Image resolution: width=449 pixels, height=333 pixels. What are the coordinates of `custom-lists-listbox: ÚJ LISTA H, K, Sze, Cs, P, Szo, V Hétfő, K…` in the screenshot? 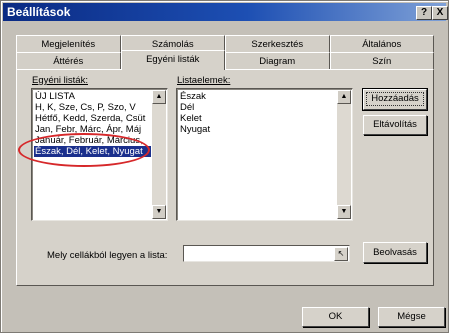 It's located at (99, 154).